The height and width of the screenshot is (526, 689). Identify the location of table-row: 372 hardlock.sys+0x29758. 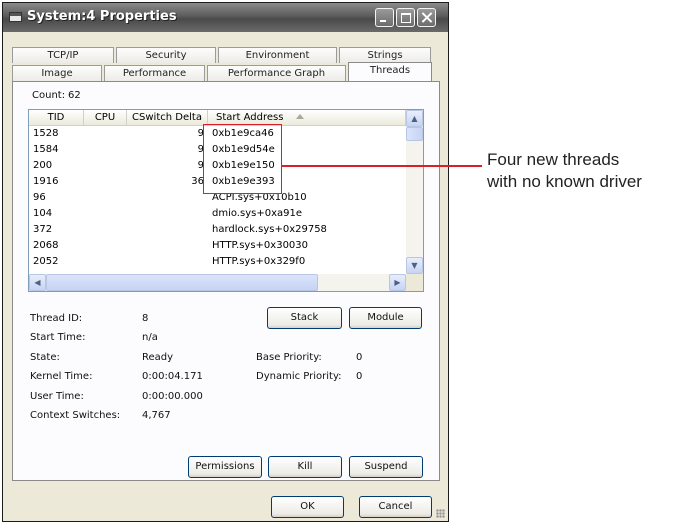
(217, 230).